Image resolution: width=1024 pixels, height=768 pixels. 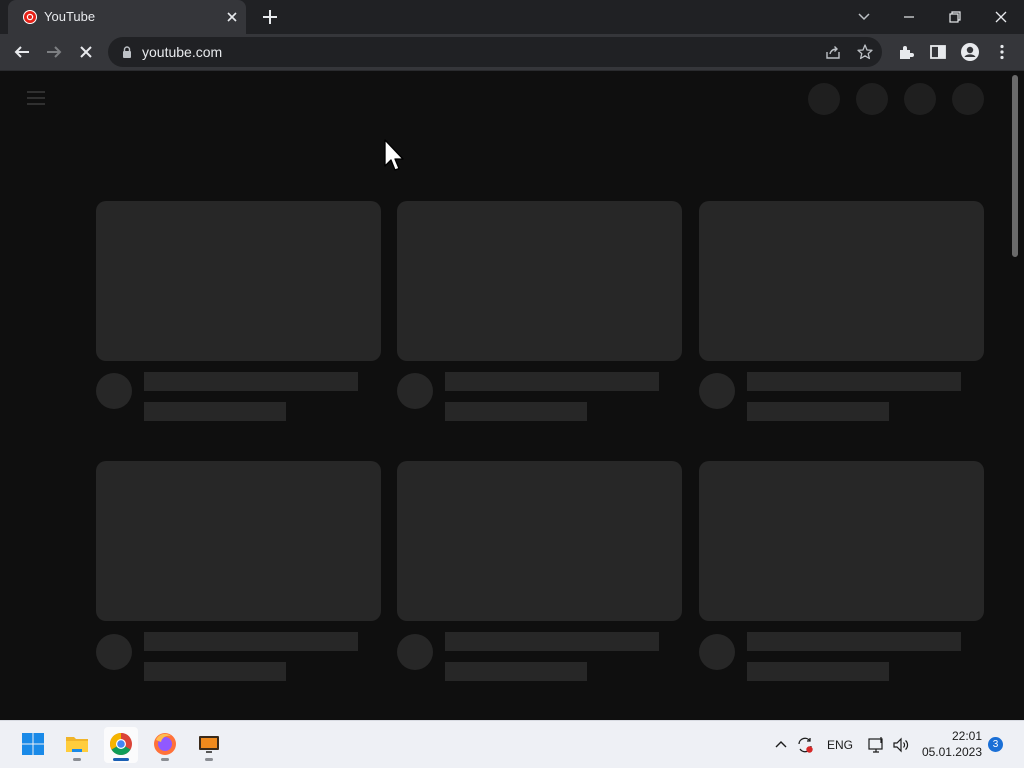 I want to click on windows-start-icon, so click(x=33, y=744).